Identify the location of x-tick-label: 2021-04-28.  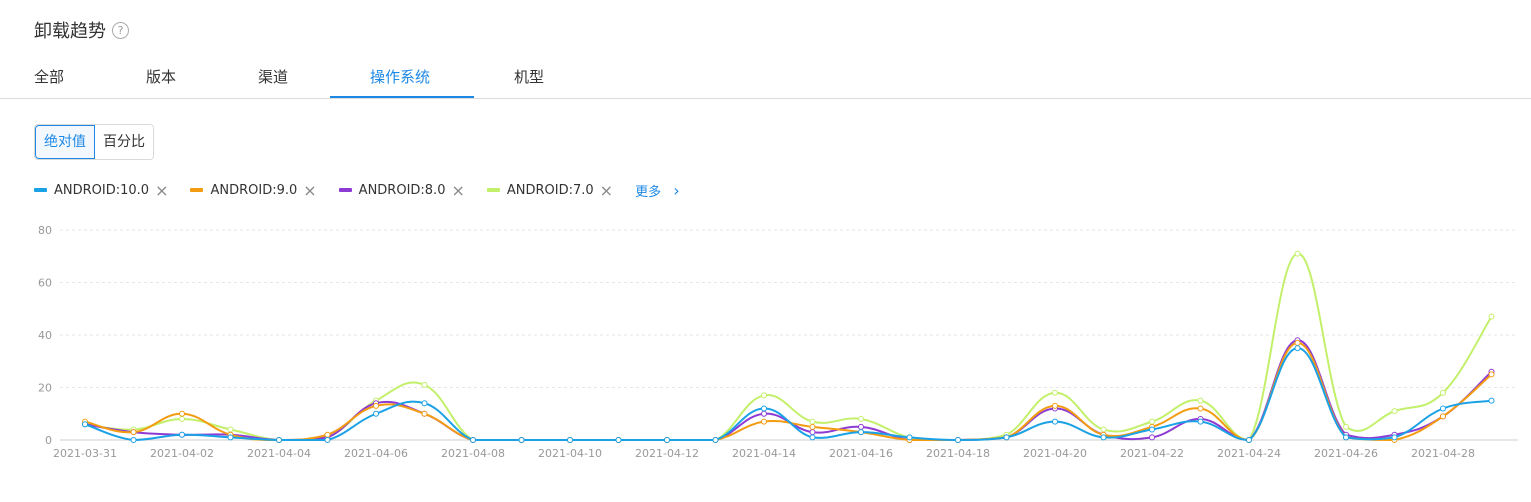
(1443, 453).